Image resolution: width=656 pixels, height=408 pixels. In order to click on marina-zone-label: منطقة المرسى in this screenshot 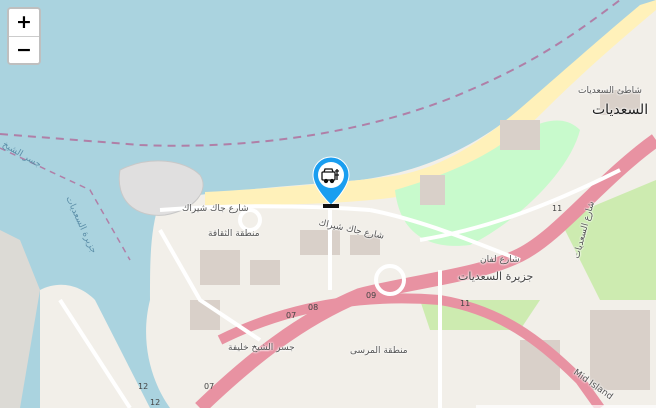, I will do `click(379, 351)`.